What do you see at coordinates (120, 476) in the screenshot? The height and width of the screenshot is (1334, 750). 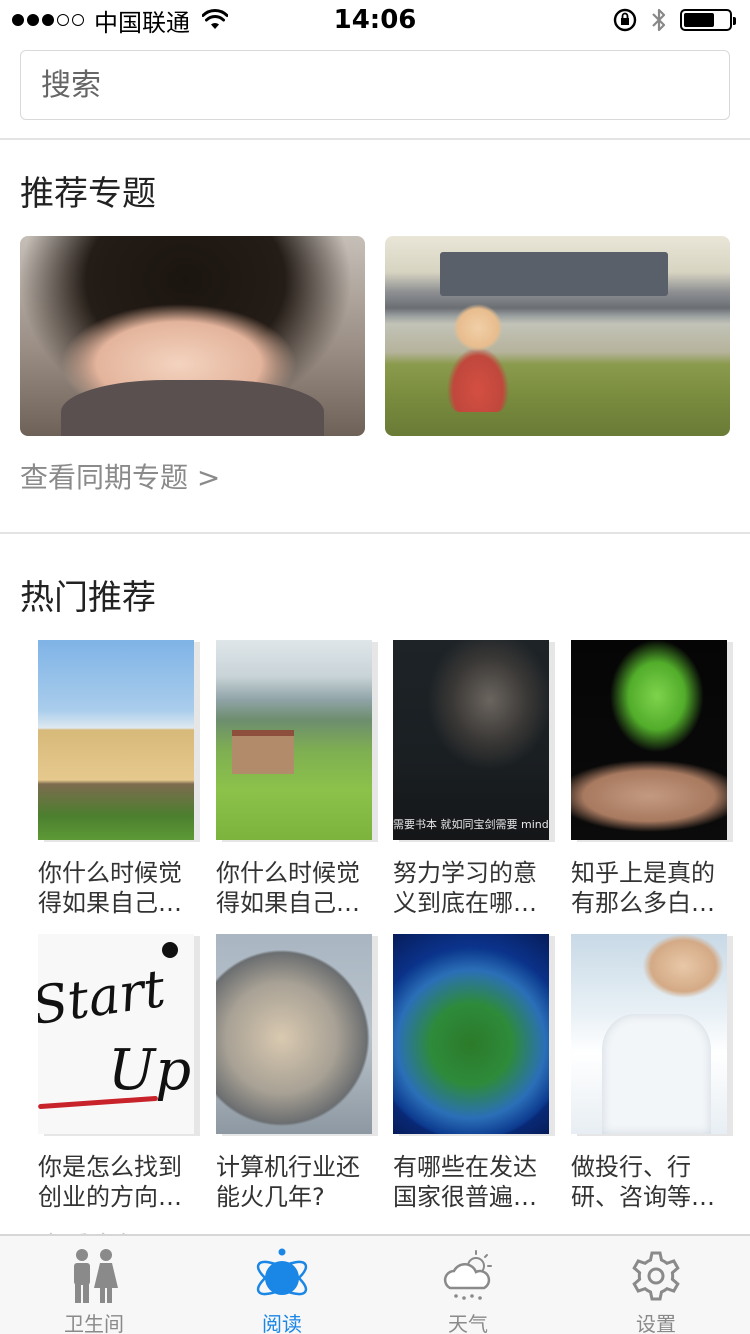 I see `view-past-topics-link: 查看同期专题 >` at bounding box center [120, 476].